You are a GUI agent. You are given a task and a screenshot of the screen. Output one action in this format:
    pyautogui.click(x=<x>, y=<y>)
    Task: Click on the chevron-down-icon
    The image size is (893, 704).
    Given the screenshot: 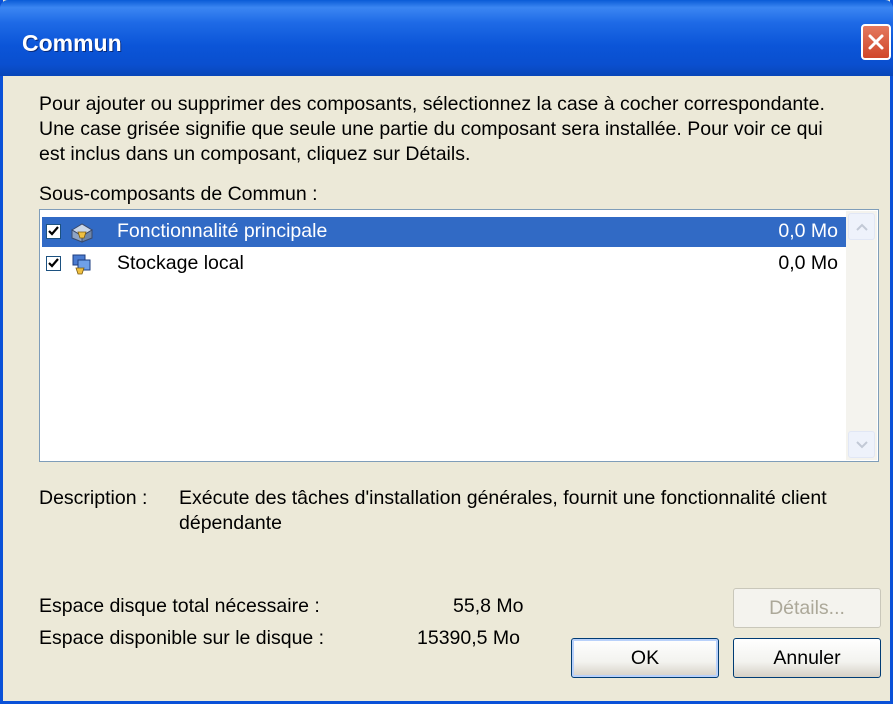 What is the action you would take?
    pyautogui.click(x=861, y=444)
    